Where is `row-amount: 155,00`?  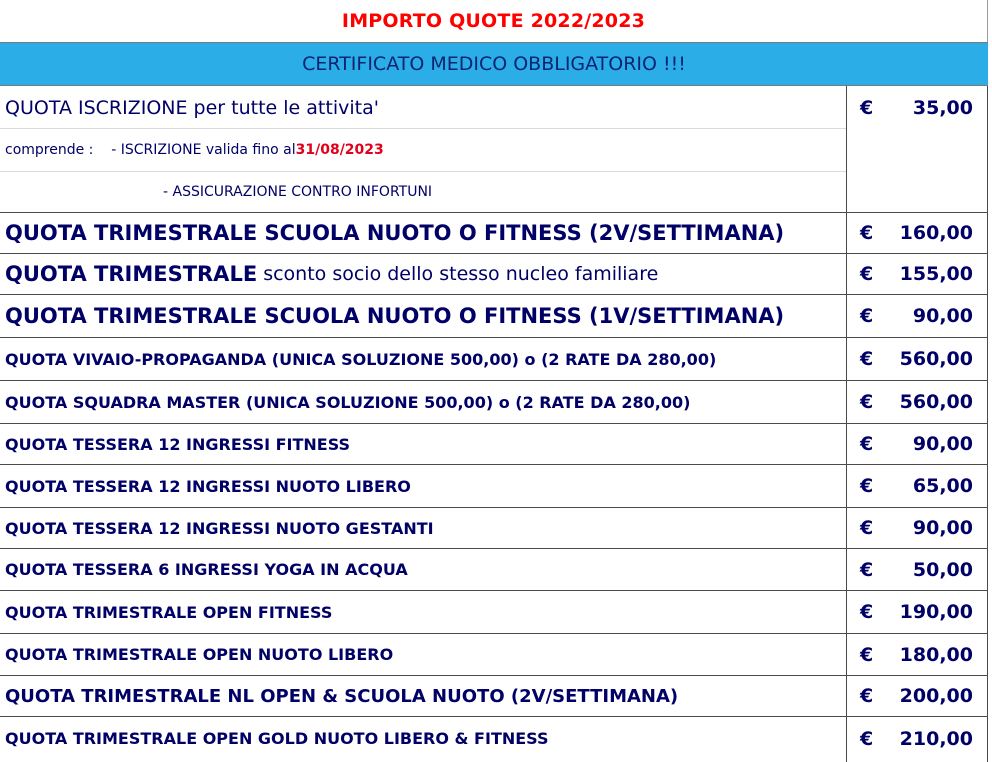
row-amount: 155,00 is located at coordinates (936, 274).